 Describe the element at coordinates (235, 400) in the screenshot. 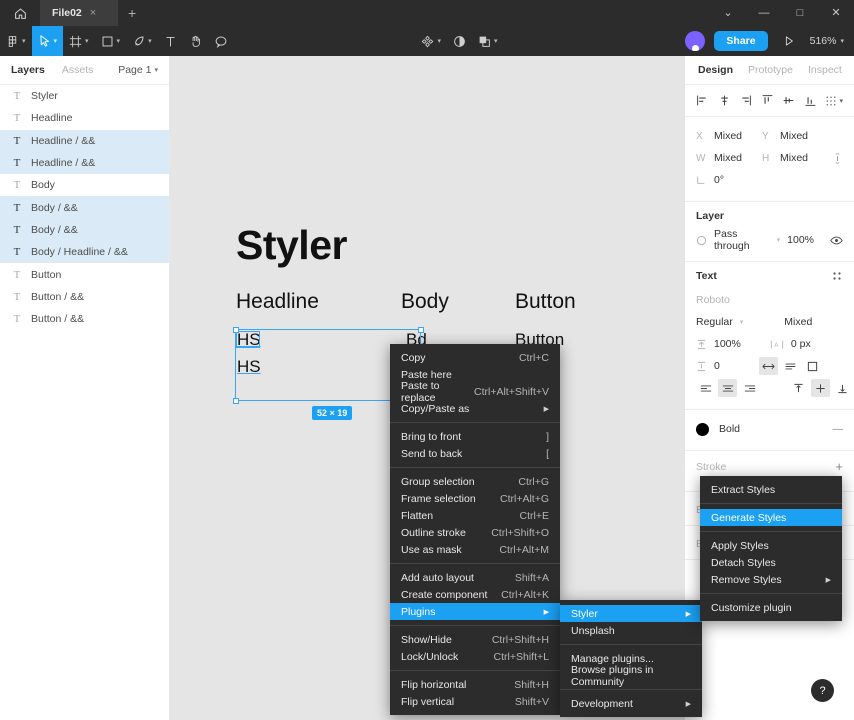

I see `resize-handle-bottom-left` at that location.